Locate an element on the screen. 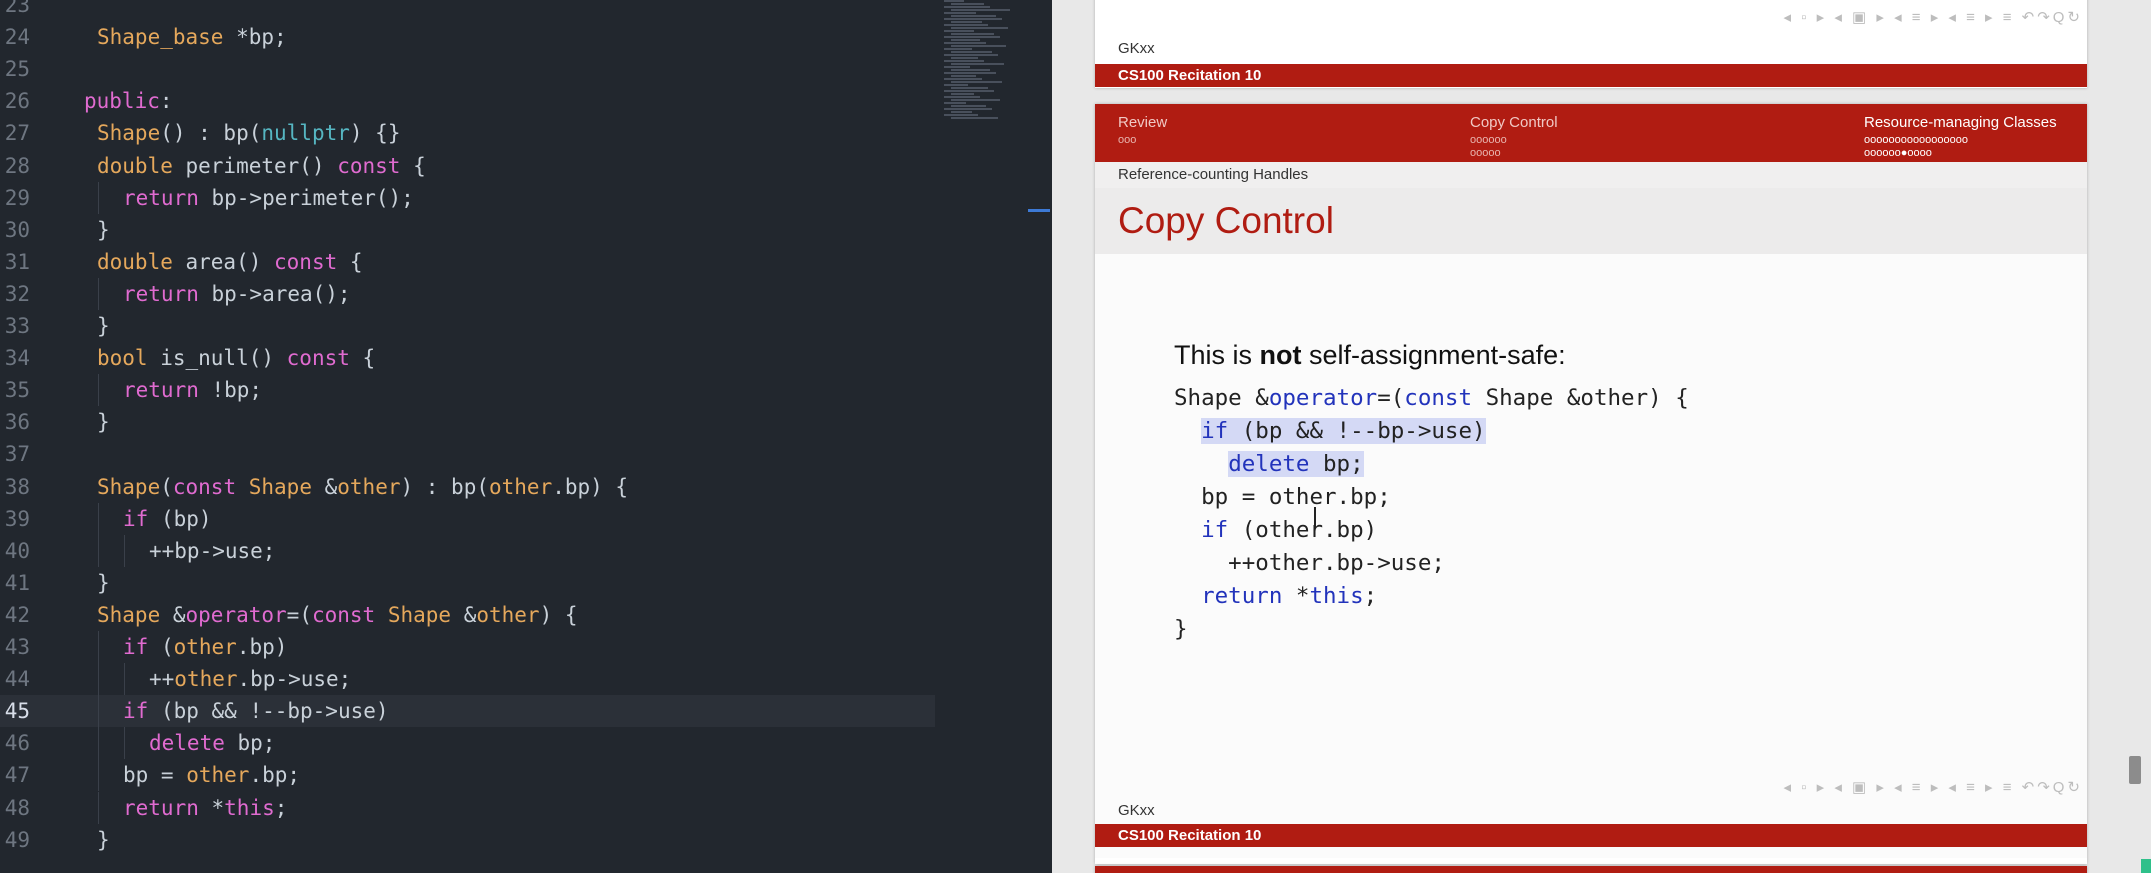 This screenshot has height=873, width=2151. editor-line: 34 bool is_null() const { is located at coordinates (467, 358).